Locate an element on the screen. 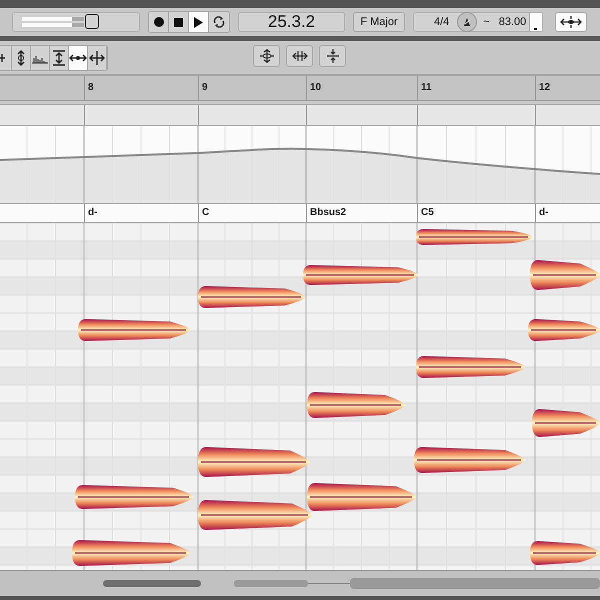 Image resolution: width=600 pixels, height=600 pixels. pitch-tool-icon is located at coordinates (21, 58).